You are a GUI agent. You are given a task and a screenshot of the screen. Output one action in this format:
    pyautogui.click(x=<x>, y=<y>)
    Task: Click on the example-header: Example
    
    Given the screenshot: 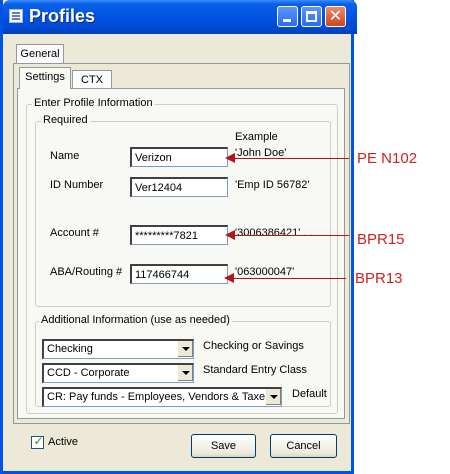 What is the action you would take?
    pyautogui.click(x=256, y=137)
    